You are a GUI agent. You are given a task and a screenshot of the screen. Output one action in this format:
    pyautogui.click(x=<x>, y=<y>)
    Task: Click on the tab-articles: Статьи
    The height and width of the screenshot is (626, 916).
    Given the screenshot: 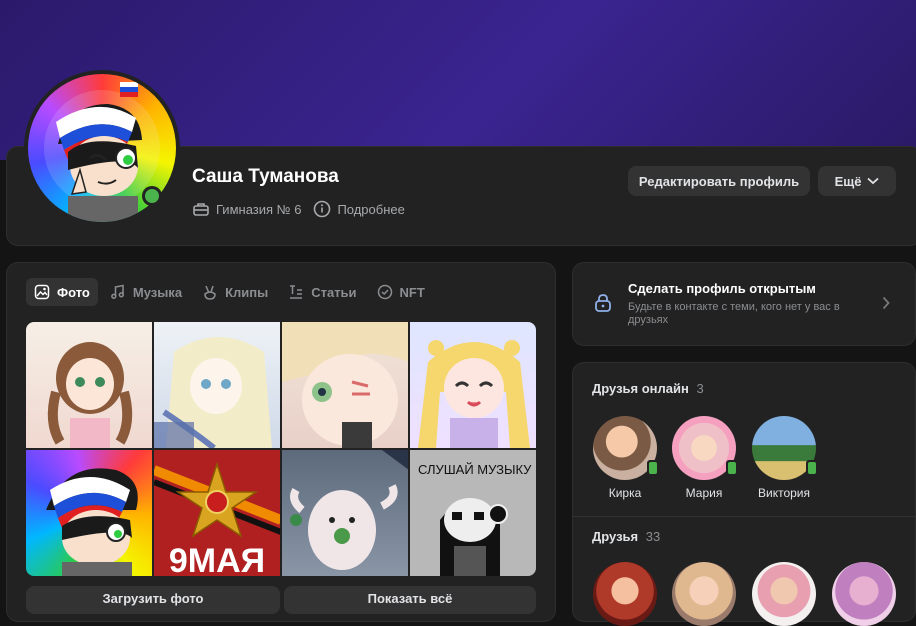 What is the action you would take?
    pyautogui.click(x=322, y=292)
    